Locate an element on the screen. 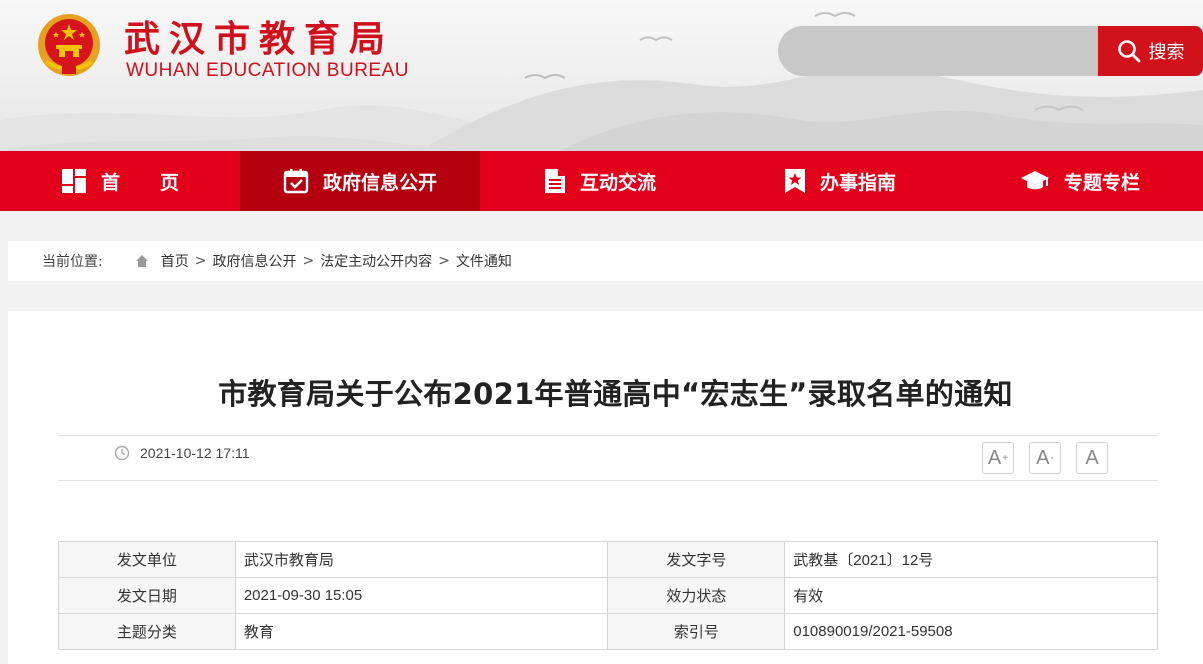  table-key: 发文单位 is located at coordinates (147, 559).